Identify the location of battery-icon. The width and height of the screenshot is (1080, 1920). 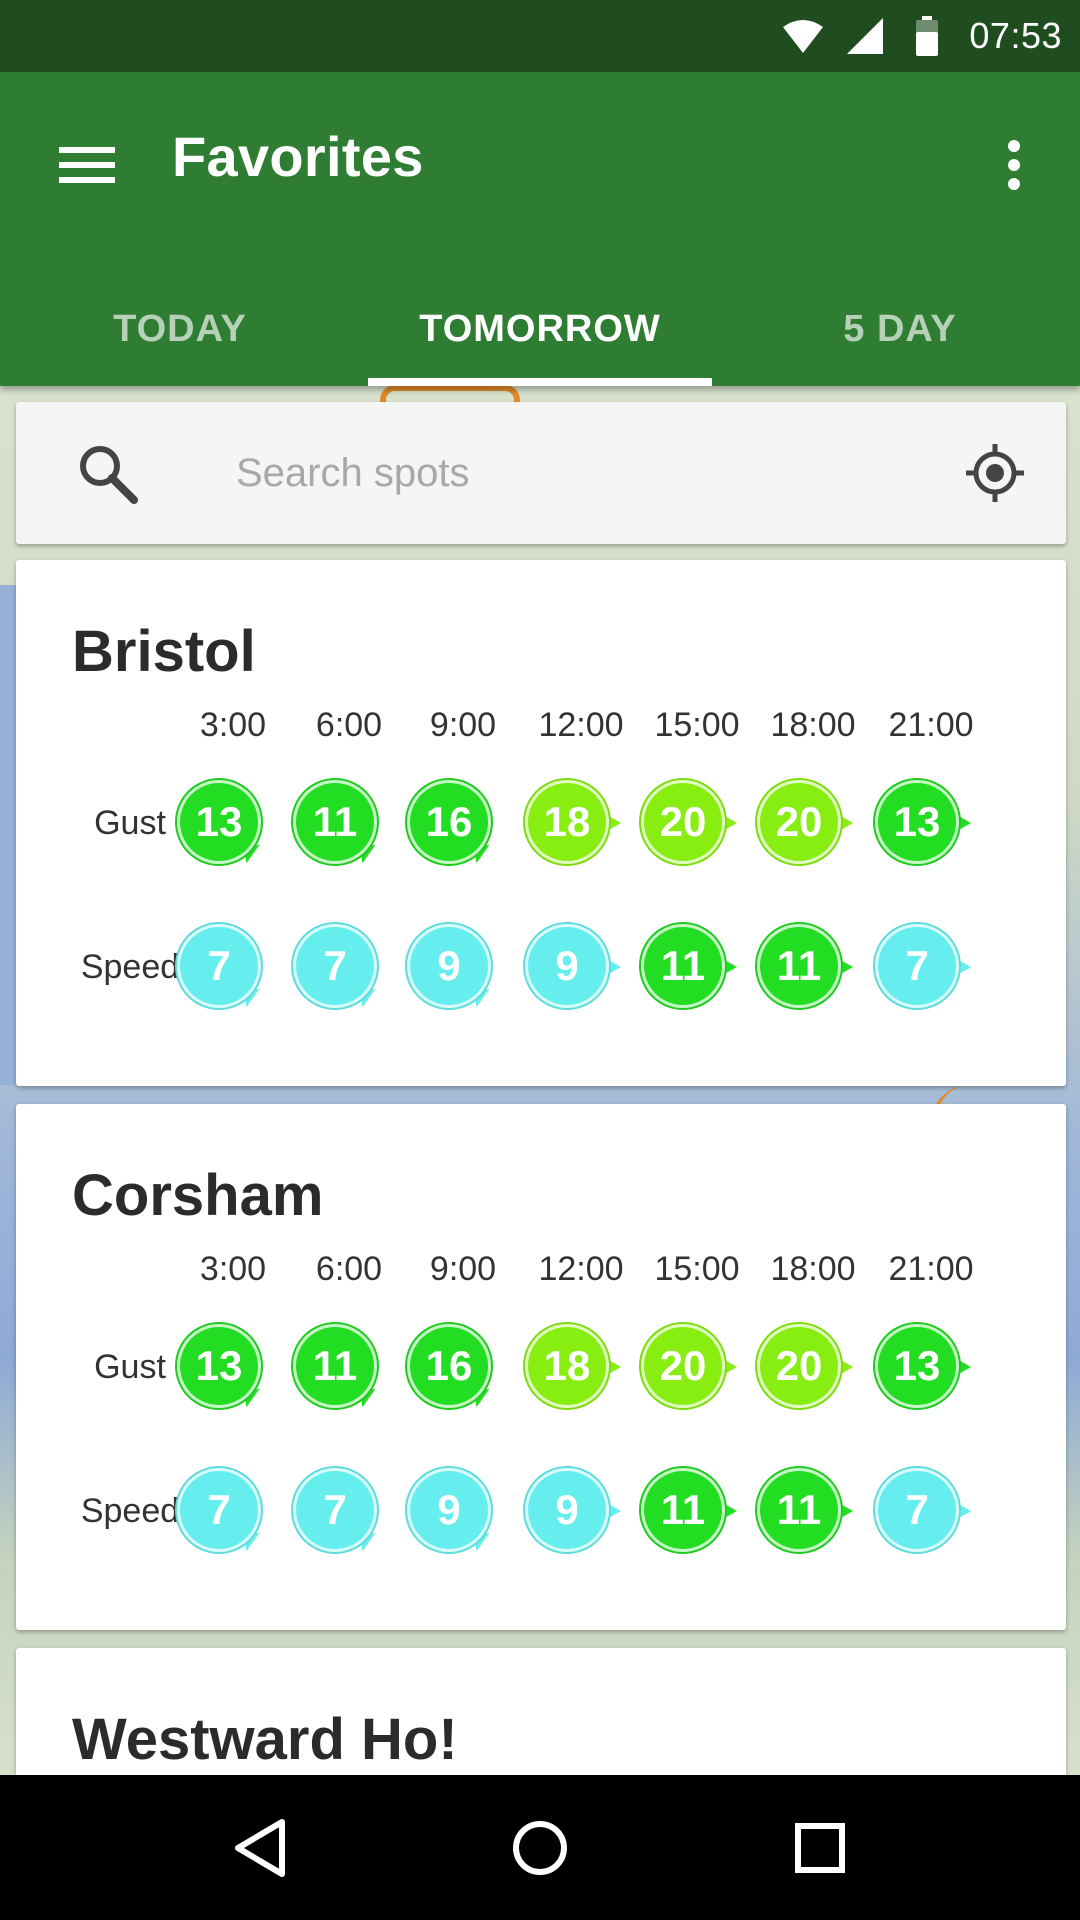
(927, 36).